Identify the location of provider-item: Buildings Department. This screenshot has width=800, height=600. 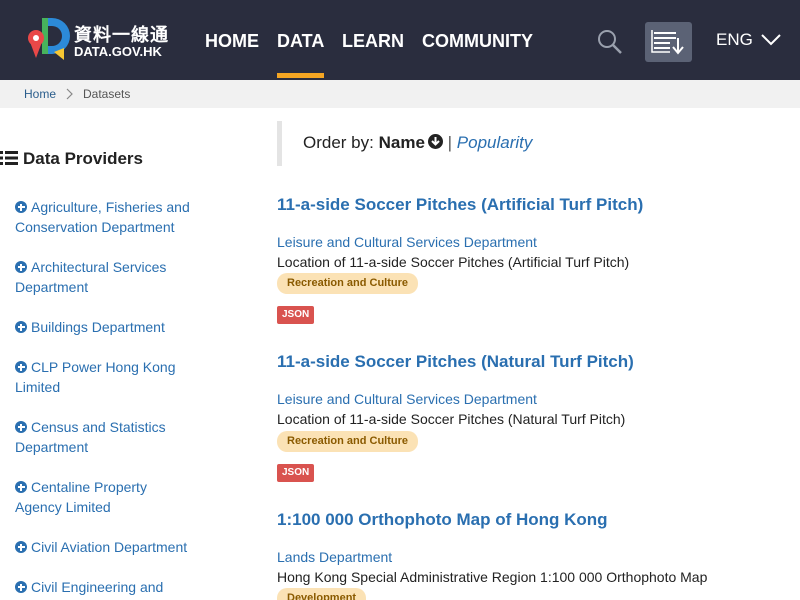
(115, 327).